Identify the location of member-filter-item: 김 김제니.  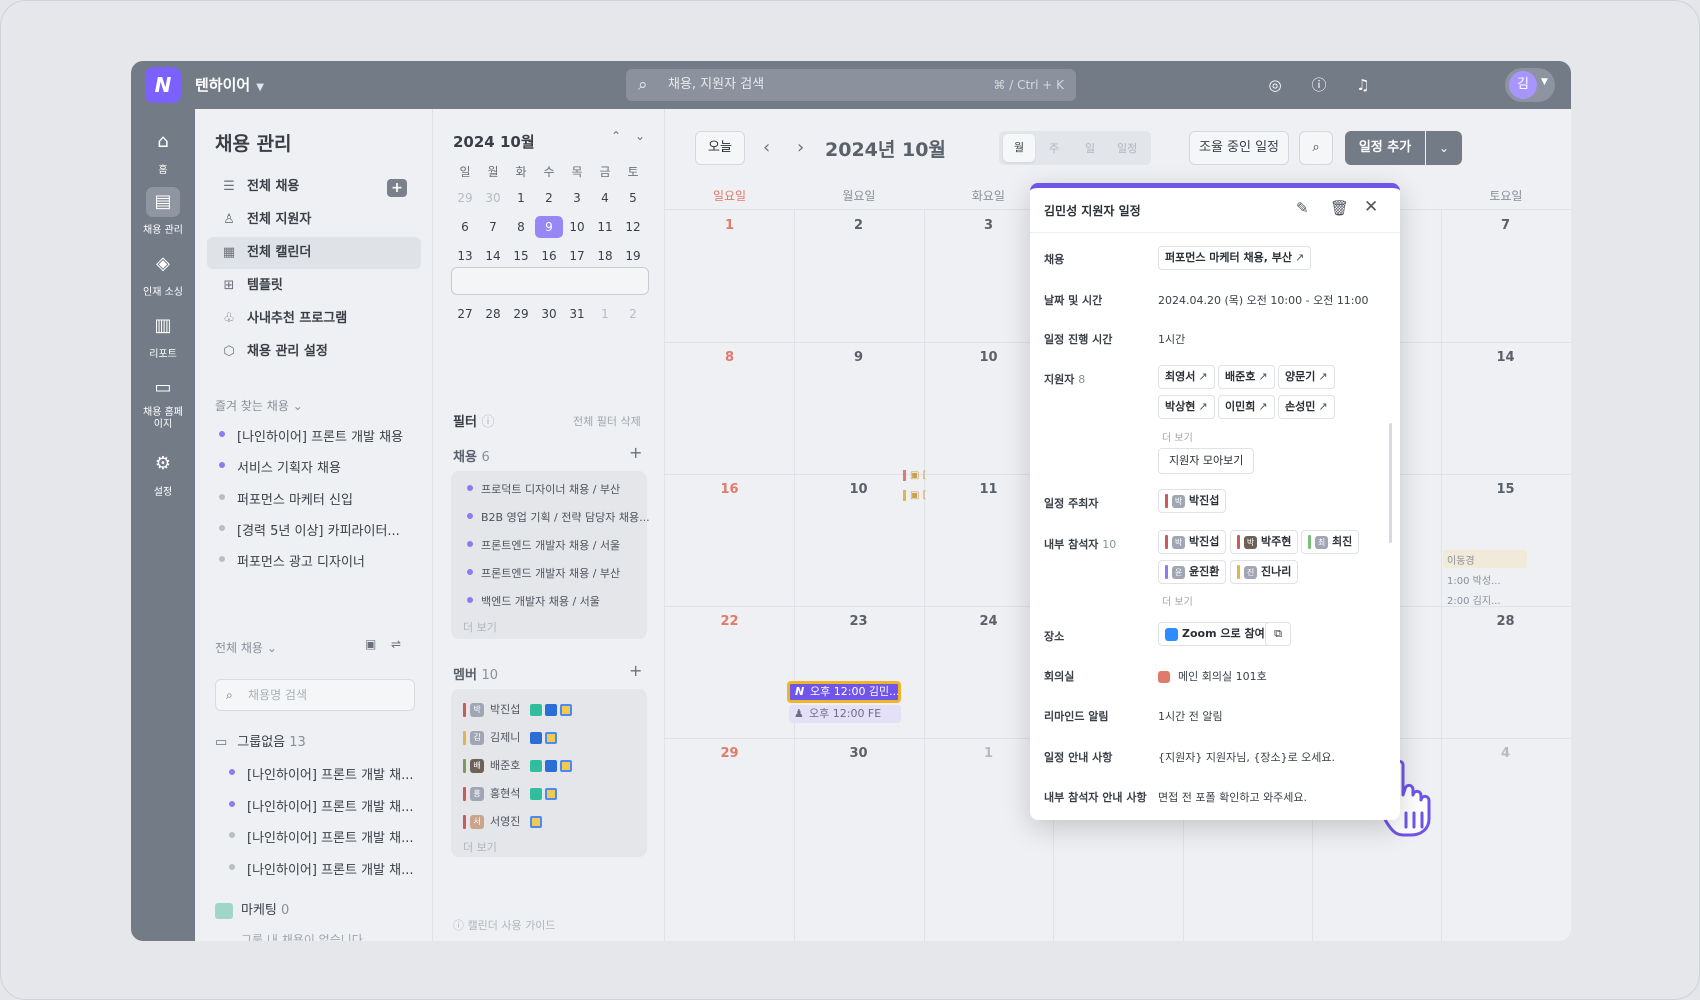
(510, 737).